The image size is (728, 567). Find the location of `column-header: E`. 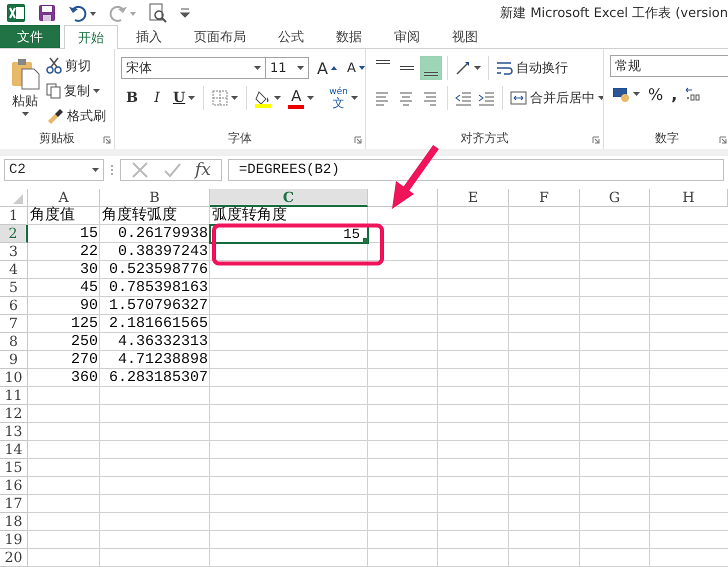

column-header: E is located at coordinates (473, 198).